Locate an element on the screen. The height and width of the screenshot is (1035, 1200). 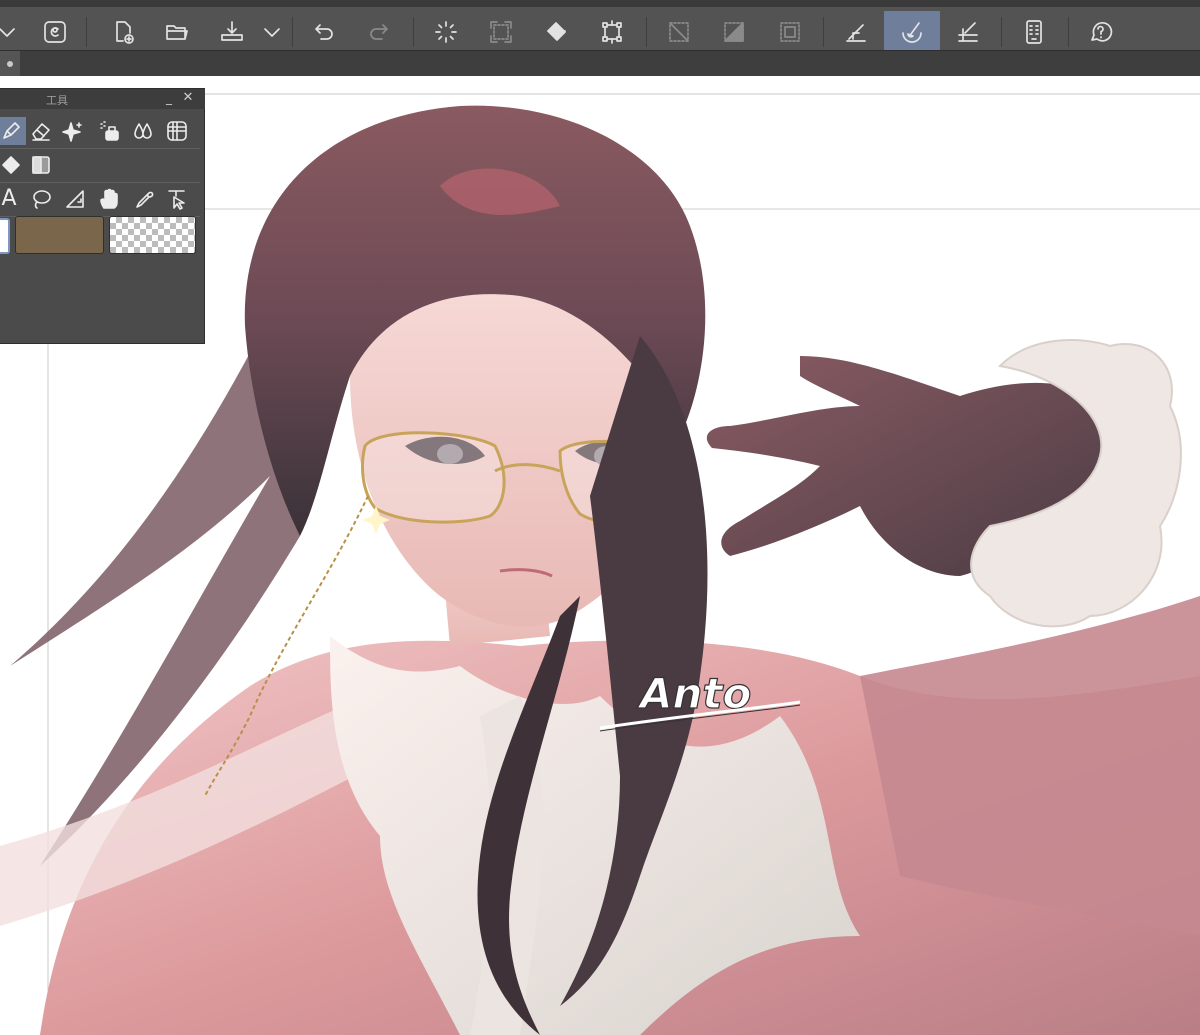
eyedropper-icon is located at coordinates (145, 199).